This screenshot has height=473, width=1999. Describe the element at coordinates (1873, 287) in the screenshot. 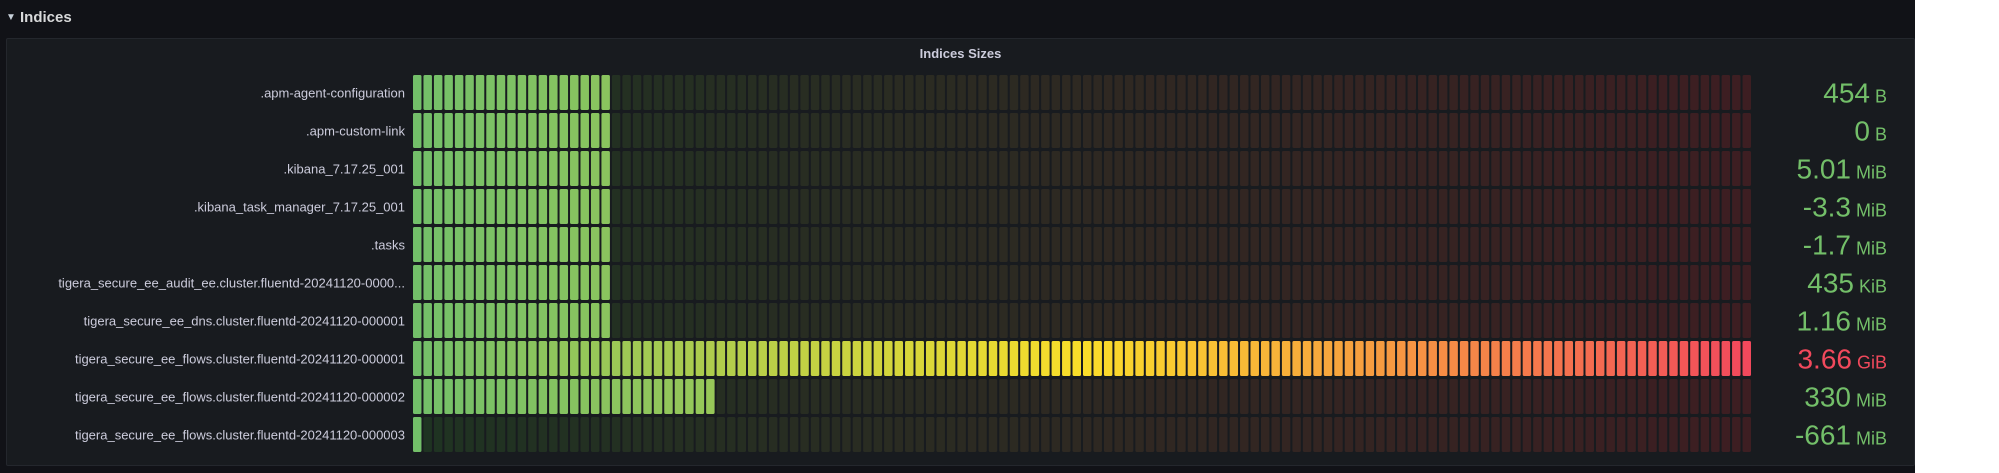

I see `gauge-value-unit: KiB` at that location.